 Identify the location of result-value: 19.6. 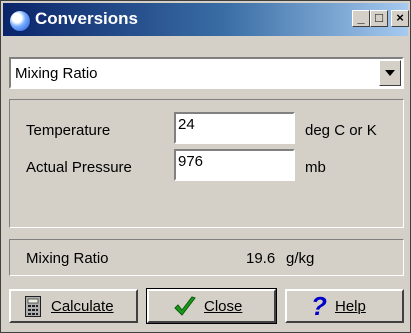
(261, 258).